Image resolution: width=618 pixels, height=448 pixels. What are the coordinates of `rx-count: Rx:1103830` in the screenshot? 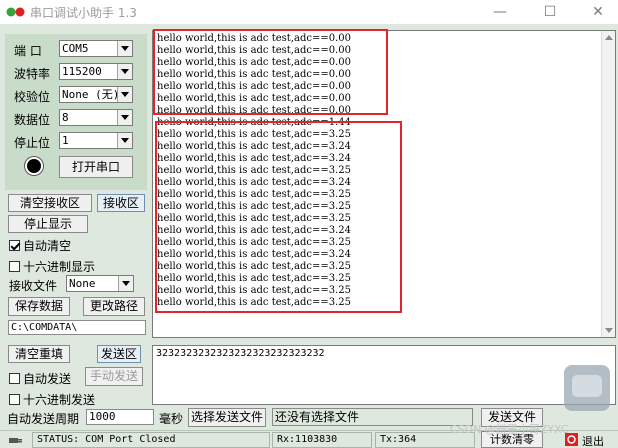 It's located at (322, 440).